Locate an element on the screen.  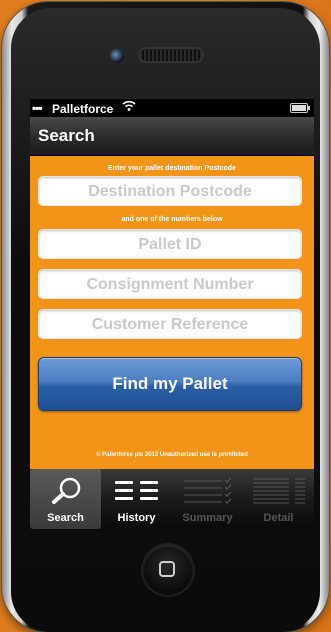
search-icon is located at coordinates (66, 492).